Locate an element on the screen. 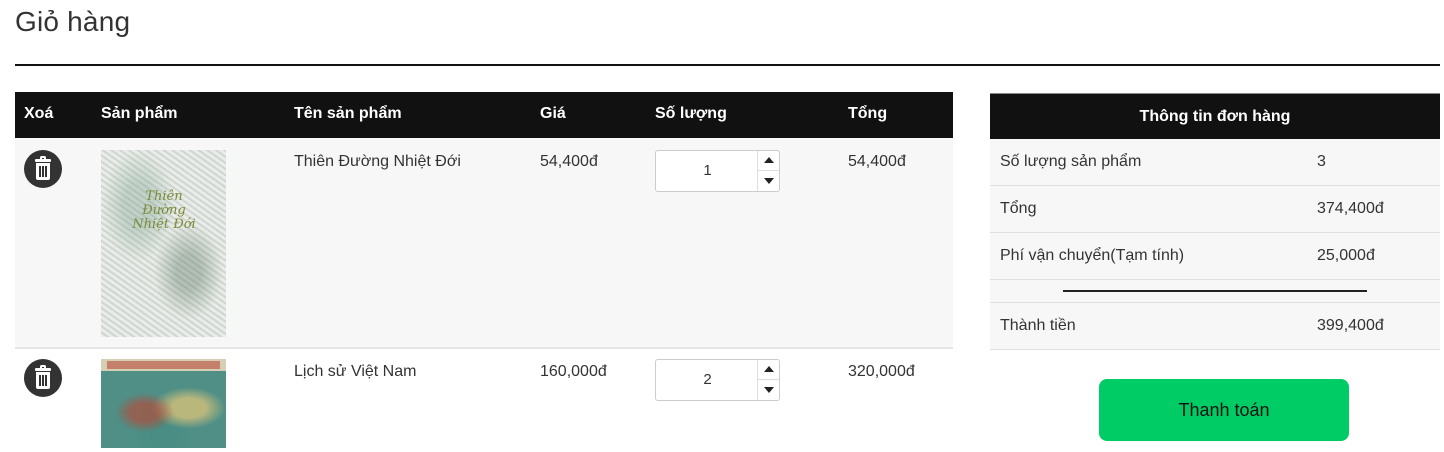 This screenshot has height=452, width=1444. product-total: 320,000đ is located at coordinates (881, 371).